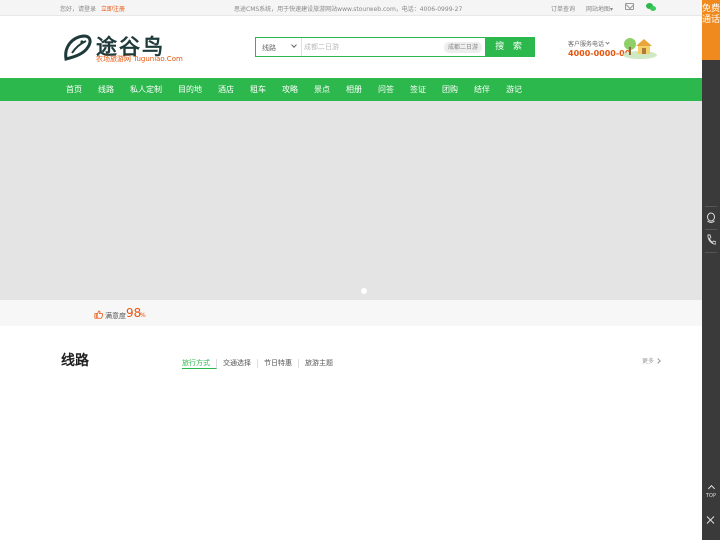  I want to click on nav-item: 首页, so click(74, 89).